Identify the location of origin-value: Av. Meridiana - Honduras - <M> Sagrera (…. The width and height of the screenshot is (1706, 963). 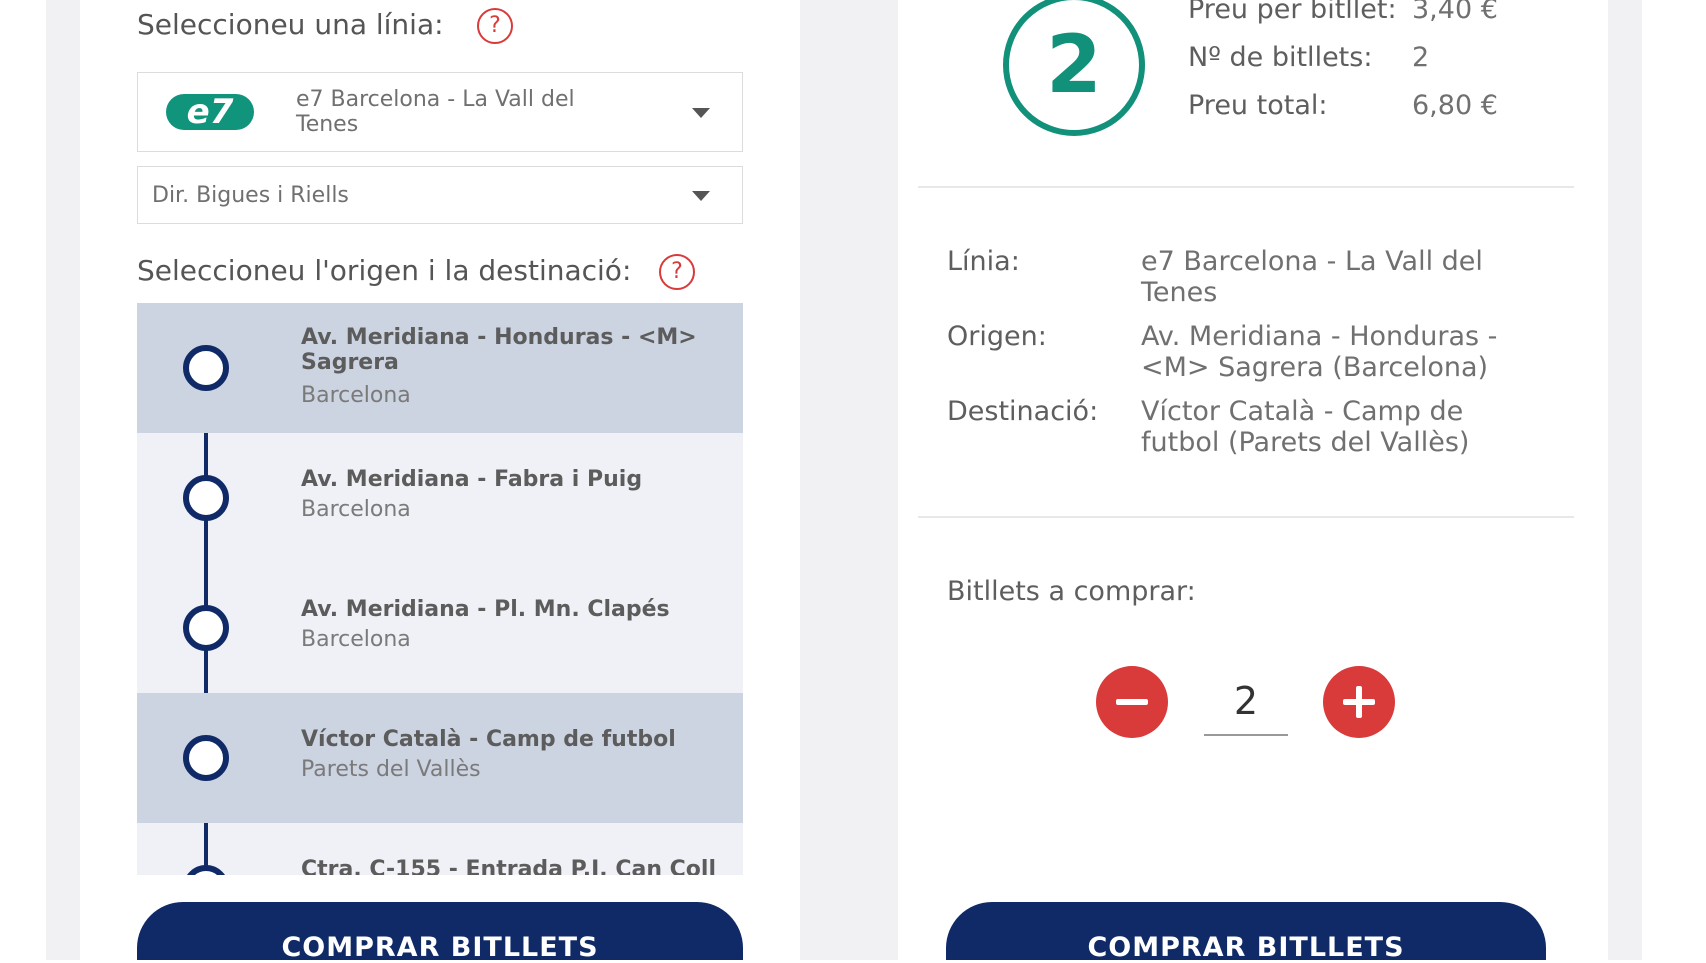
(1319, 352).